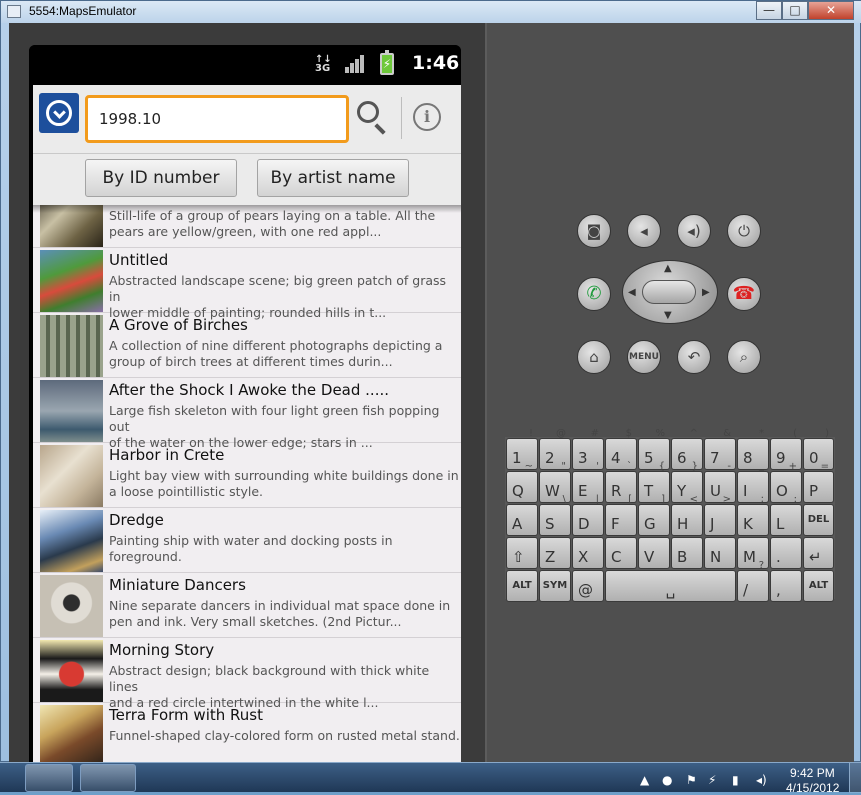 This screenshot has width=861, height=795. Describe the element at coordinates (812, 788) in the screenshot. I see `tray-date: 4/15/2012` at that location.